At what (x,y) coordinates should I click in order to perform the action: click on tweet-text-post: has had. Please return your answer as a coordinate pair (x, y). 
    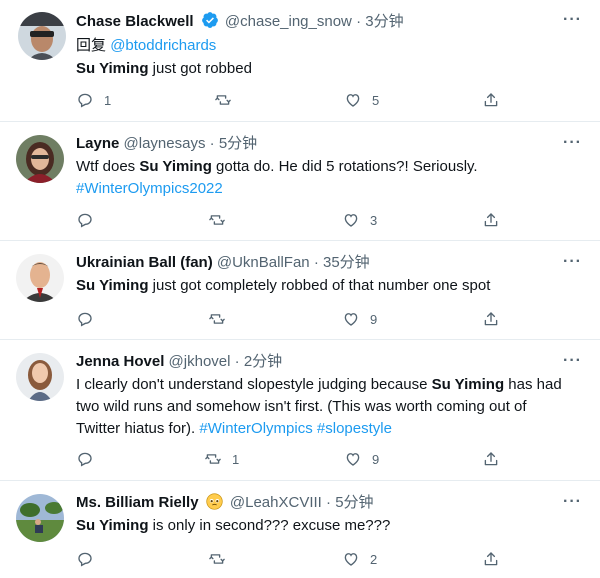
    Looking at the image, I should click on (533, 384).